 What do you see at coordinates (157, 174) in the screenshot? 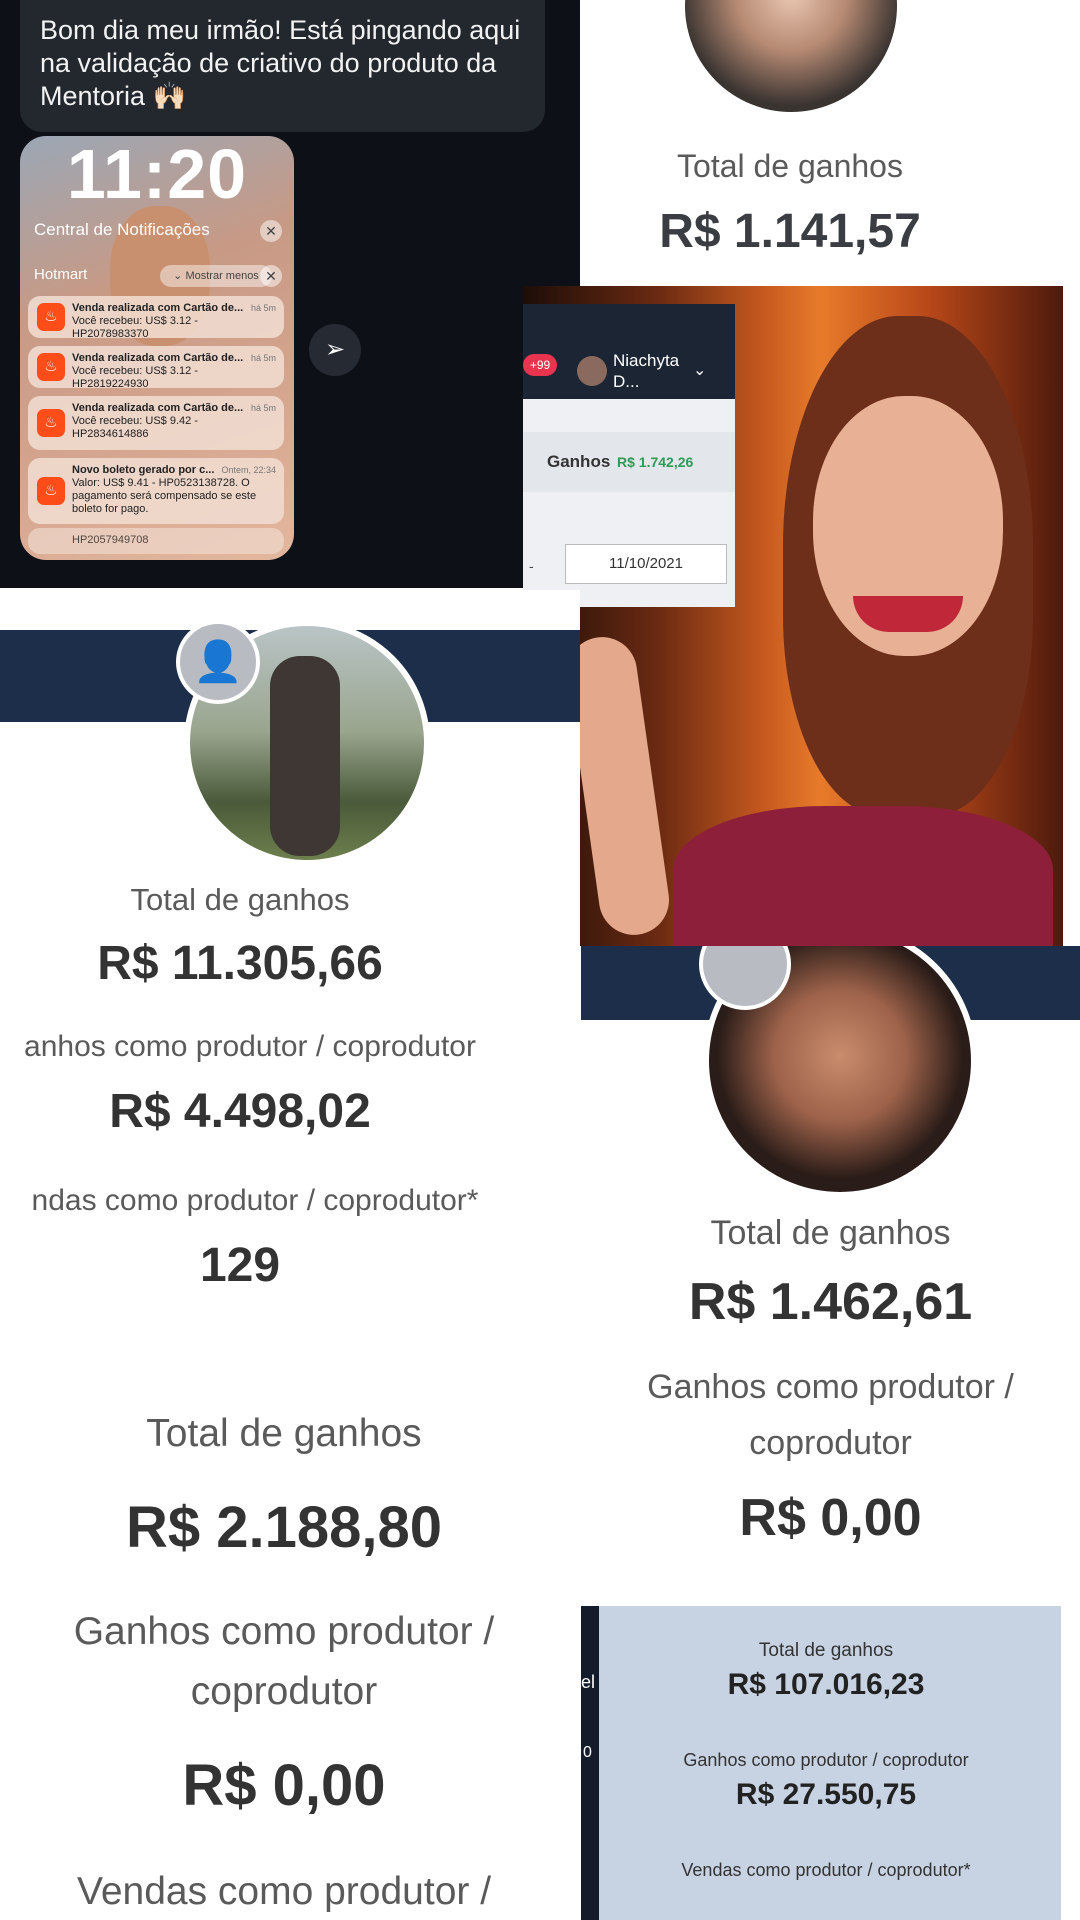
I see `lock-time: 11:20` at bounding box center [157, 174].